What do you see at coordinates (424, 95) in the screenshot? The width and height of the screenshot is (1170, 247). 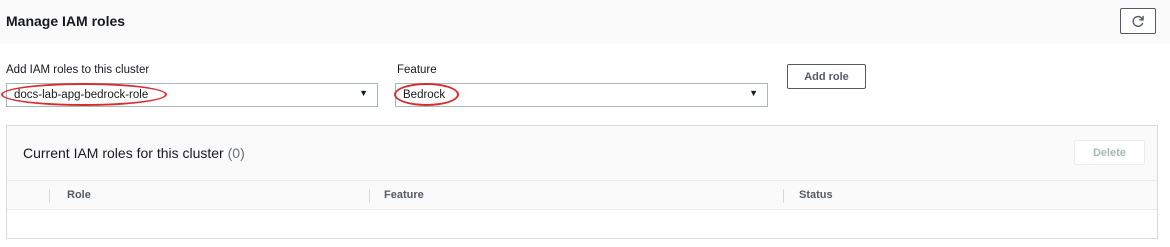 I see `feature-select-value: Bedrock` at bounding box center [424, 95].